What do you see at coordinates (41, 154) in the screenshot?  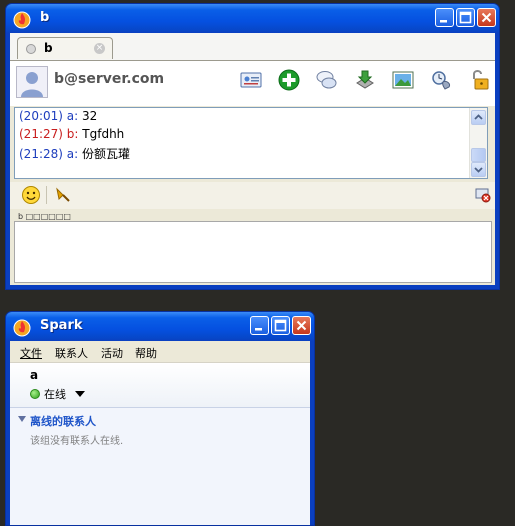 I see `message-time: (21:28)` at bounding box center [41, 154].